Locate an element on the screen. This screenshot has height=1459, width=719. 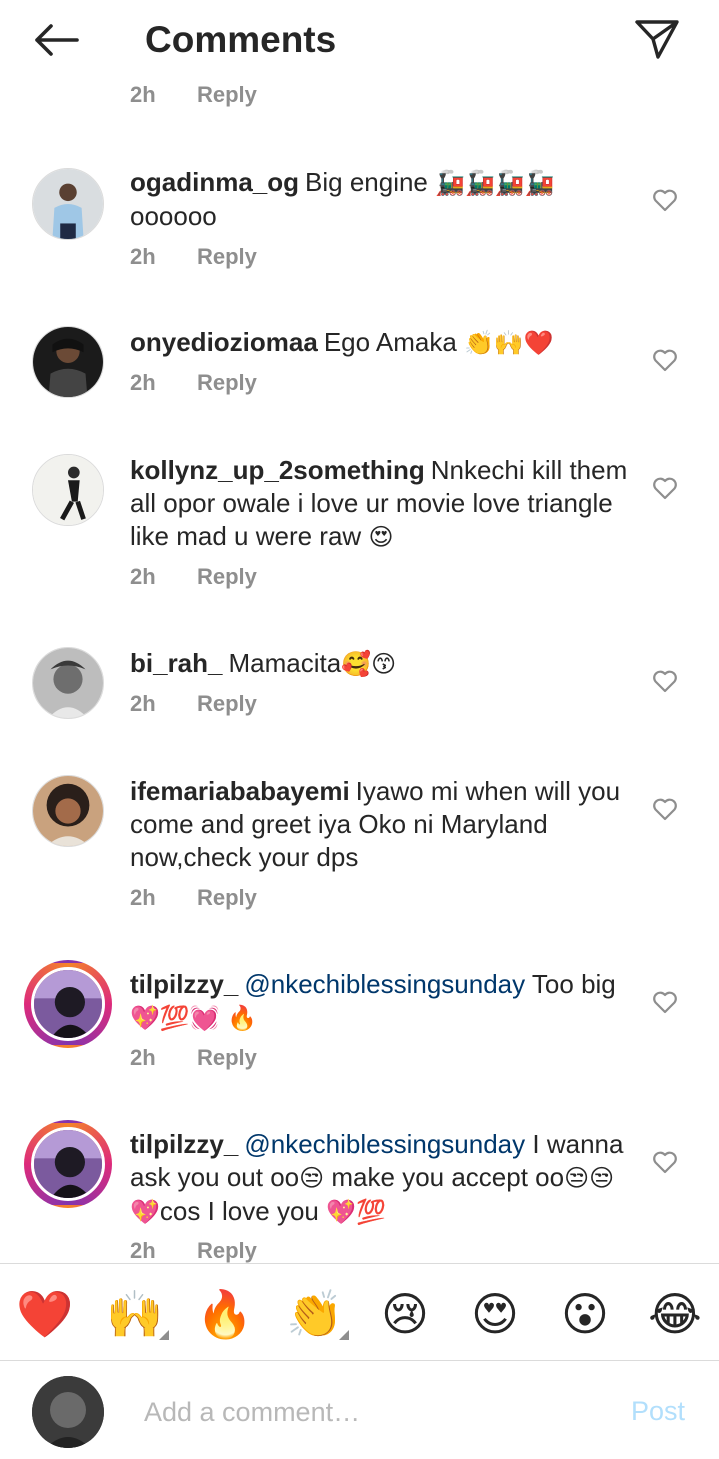
comment-text: oooooo is located at coordinates (173, 216).